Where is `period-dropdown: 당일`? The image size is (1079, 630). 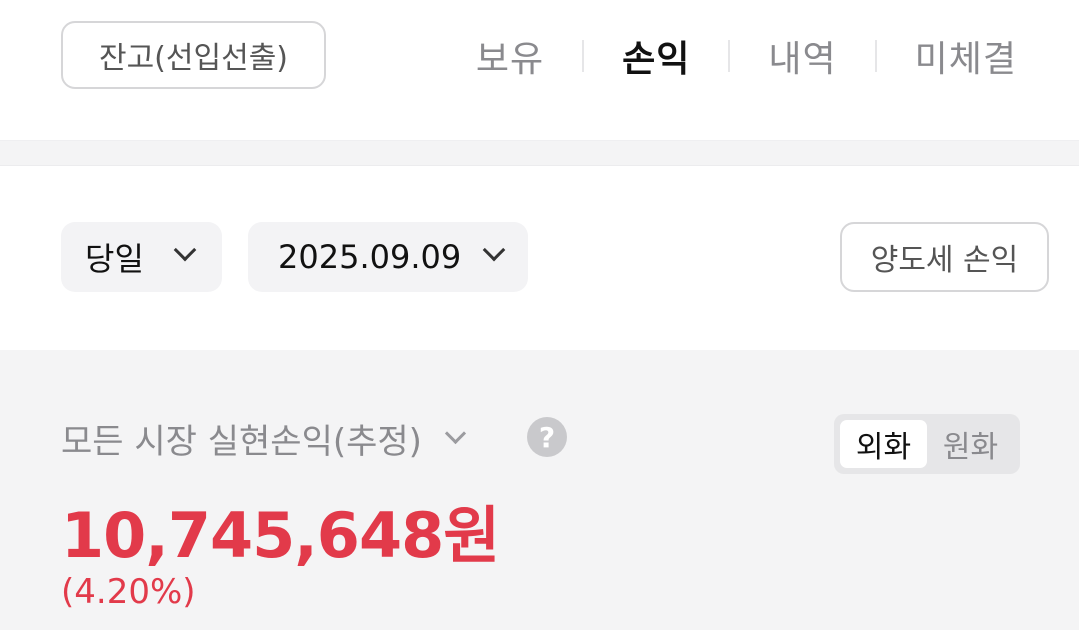
period-dropdown: 당일 is located at coordinates (141, 257).